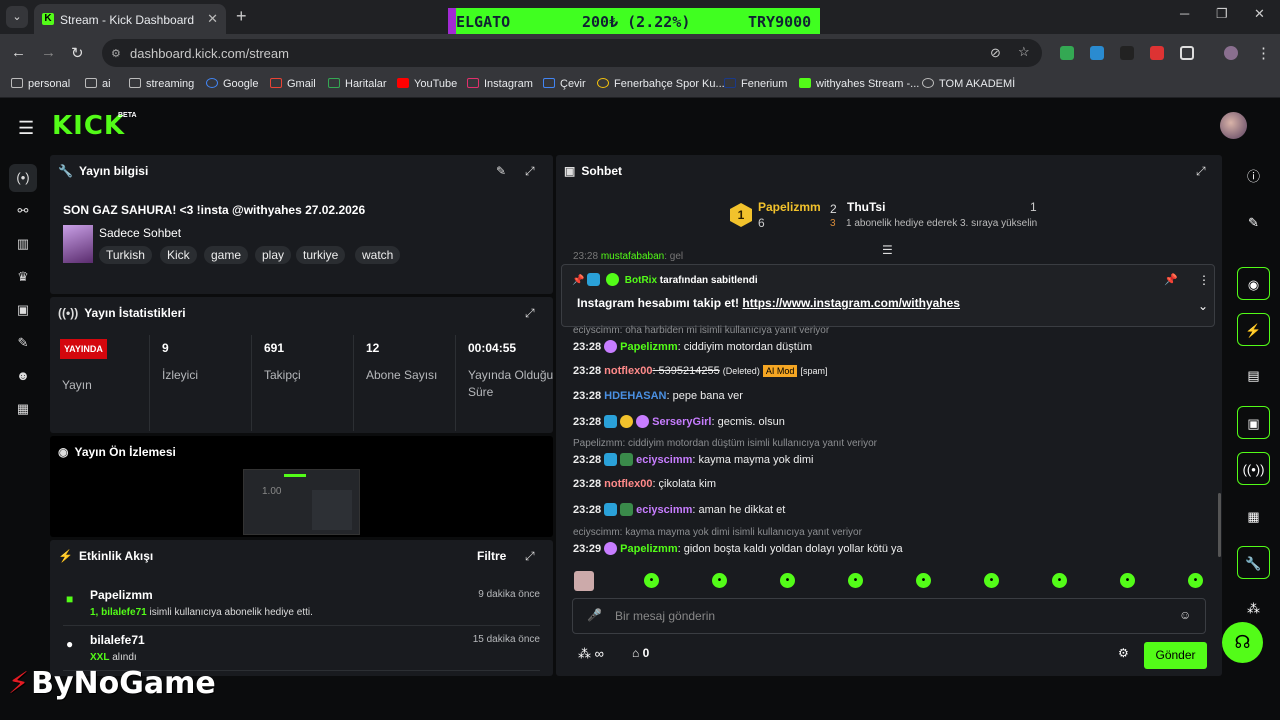 The width and height of the screenshot is (1280, 720). What do you see at coordinates (23, 178) in the screenshot?
I see `stream-nav-icon: (•)` at bounding box center [23, 178].